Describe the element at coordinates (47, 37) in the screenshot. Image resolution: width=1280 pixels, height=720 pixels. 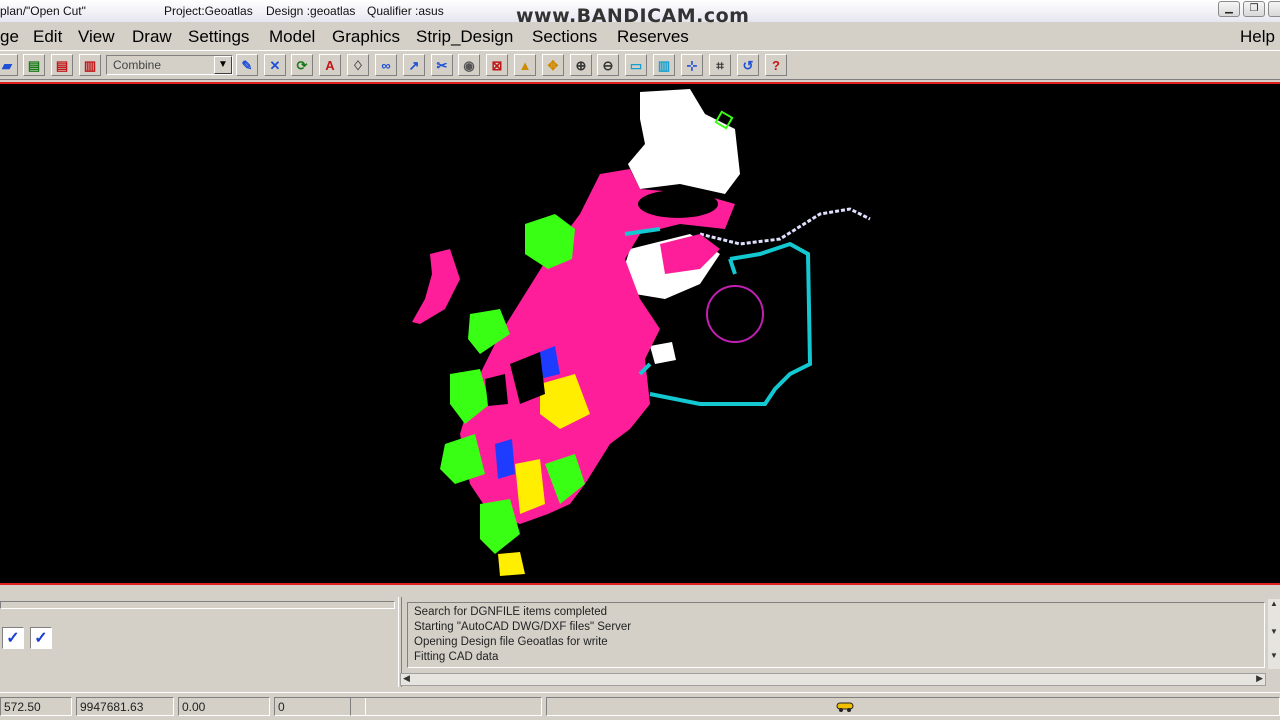
I see `menu-edit: Edit` at that location.